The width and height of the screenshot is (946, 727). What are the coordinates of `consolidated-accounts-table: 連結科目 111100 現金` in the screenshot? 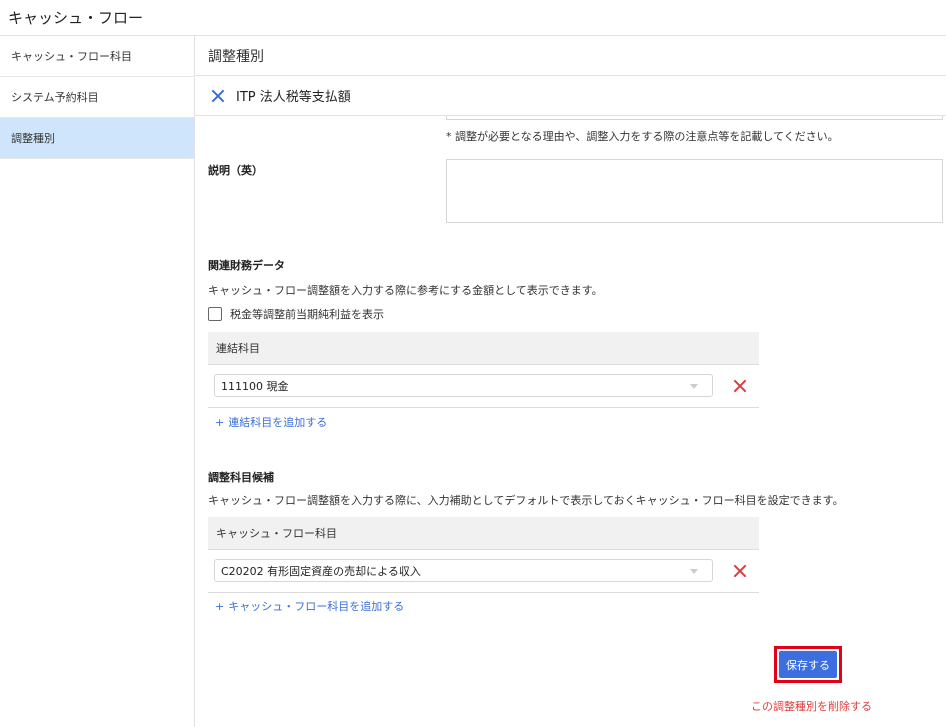 It's located at (483, 370).